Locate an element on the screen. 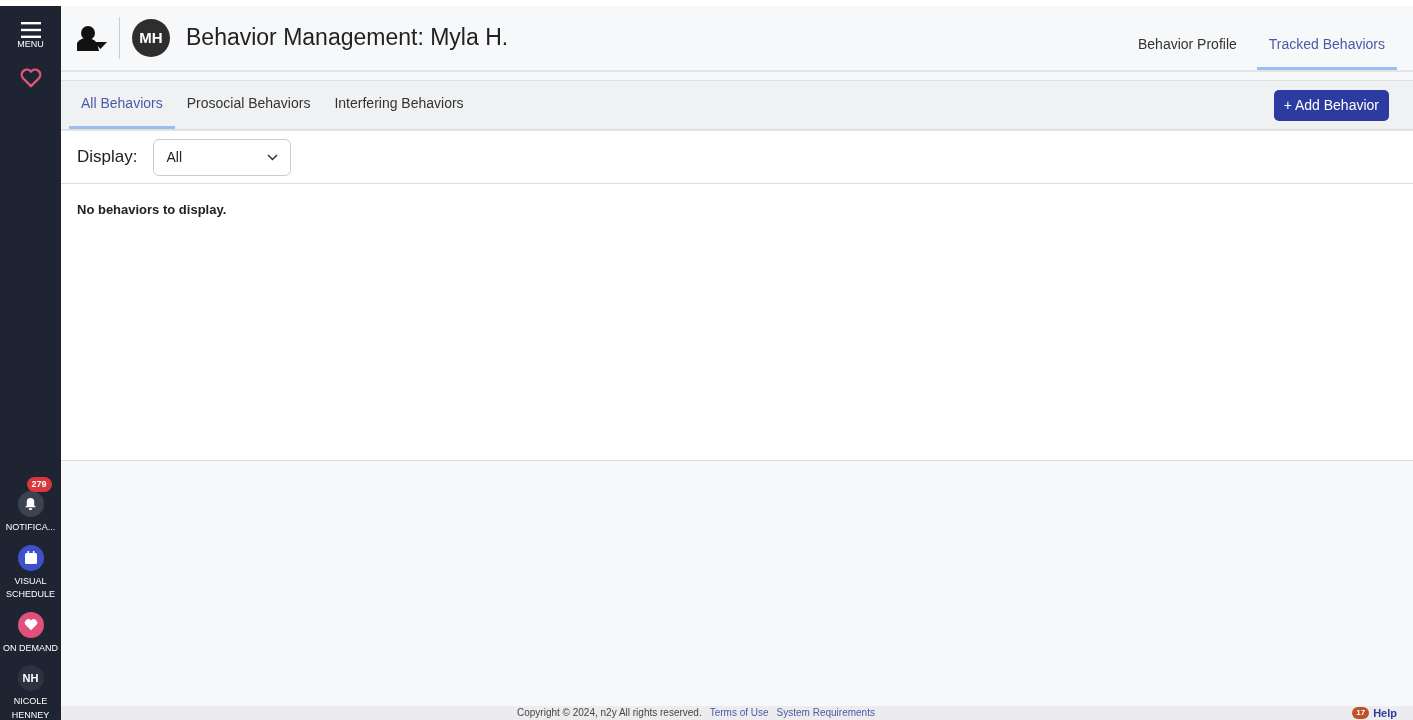 This screenshot has width=1413, height=720. menu-button: MENU is located at coordinates (30, 37).